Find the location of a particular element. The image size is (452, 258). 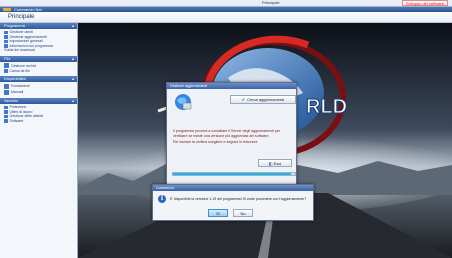

sidebar-item-software: Software is located at coordinates (40, 121).